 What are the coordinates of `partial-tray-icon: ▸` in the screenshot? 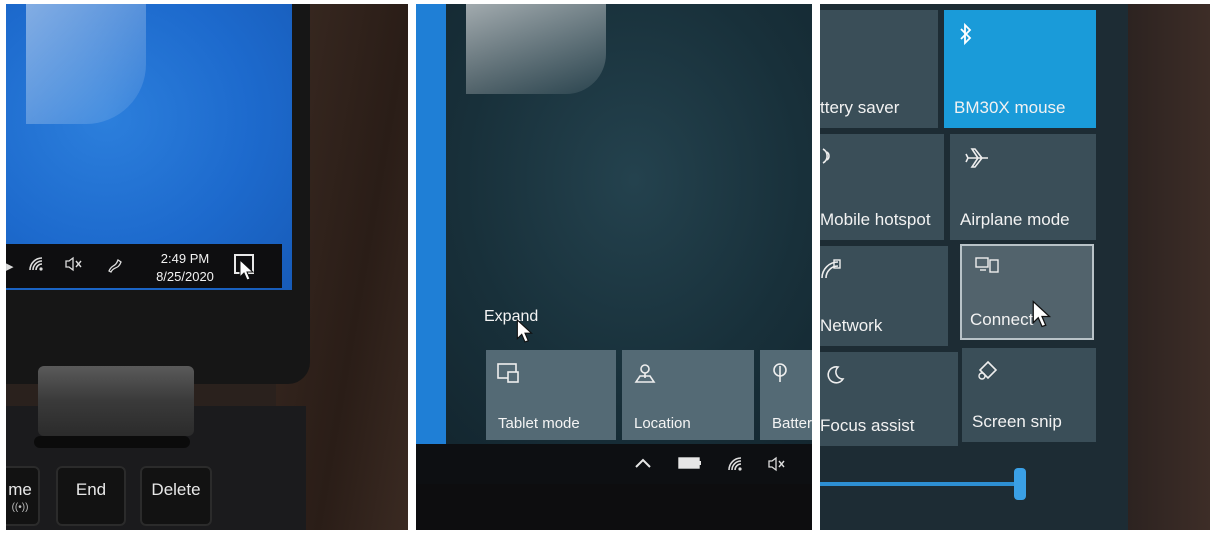 It's located at (10, 266).